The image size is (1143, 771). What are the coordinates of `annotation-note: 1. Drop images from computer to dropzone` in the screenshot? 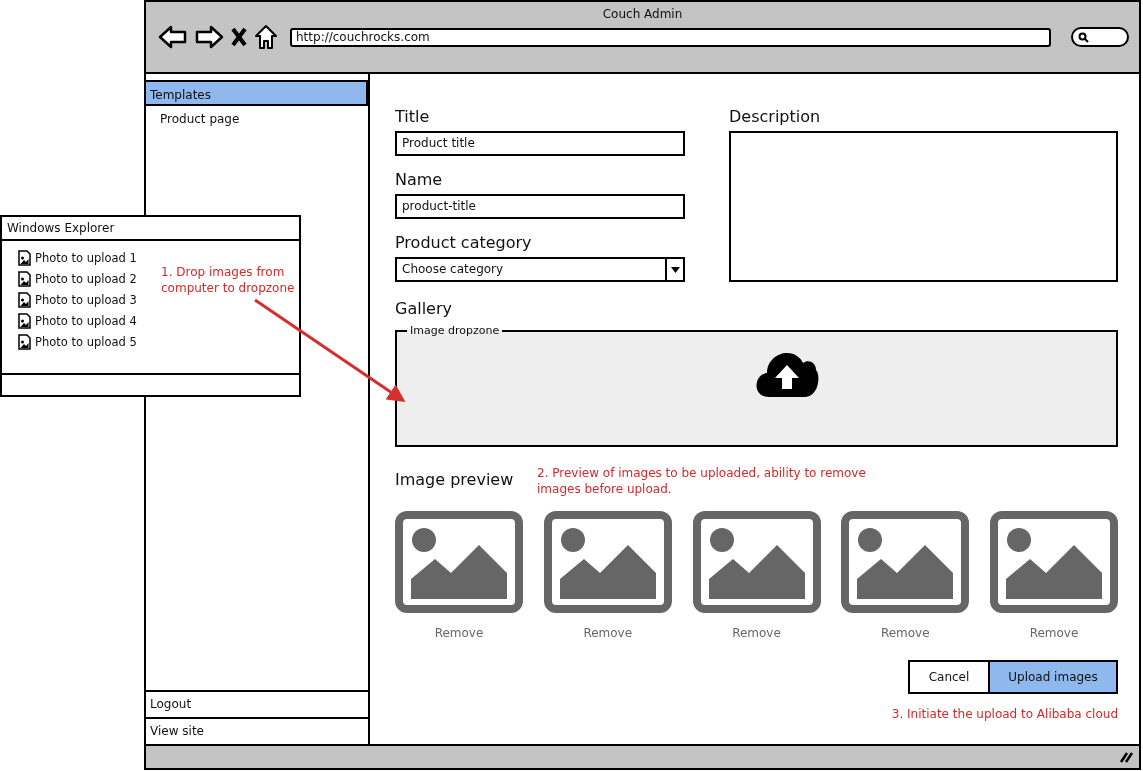 It's located at (228, 280).